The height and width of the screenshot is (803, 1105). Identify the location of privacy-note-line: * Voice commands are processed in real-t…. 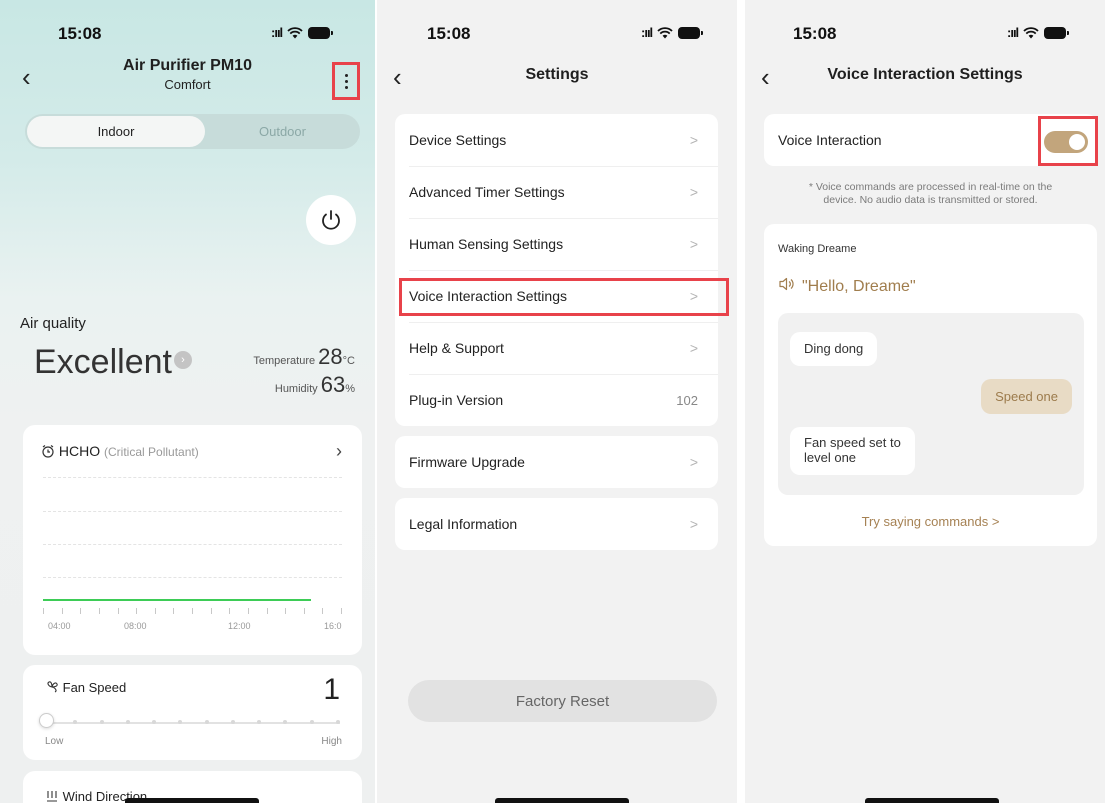
(930, 187).